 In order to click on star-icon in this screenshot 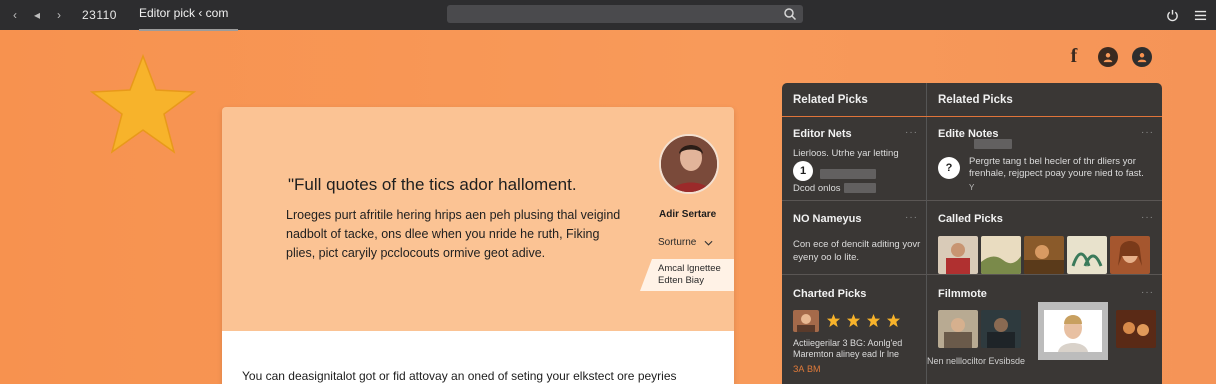, I will do `click(143, 104)`.